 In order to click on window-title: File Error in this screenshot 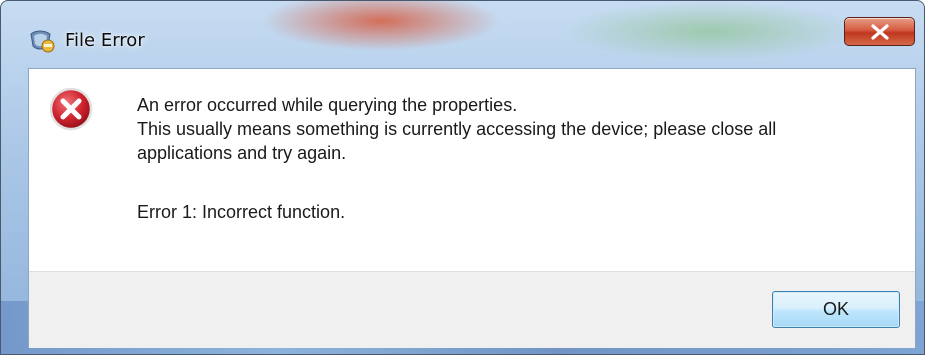, I will do `click(105, 40)`.